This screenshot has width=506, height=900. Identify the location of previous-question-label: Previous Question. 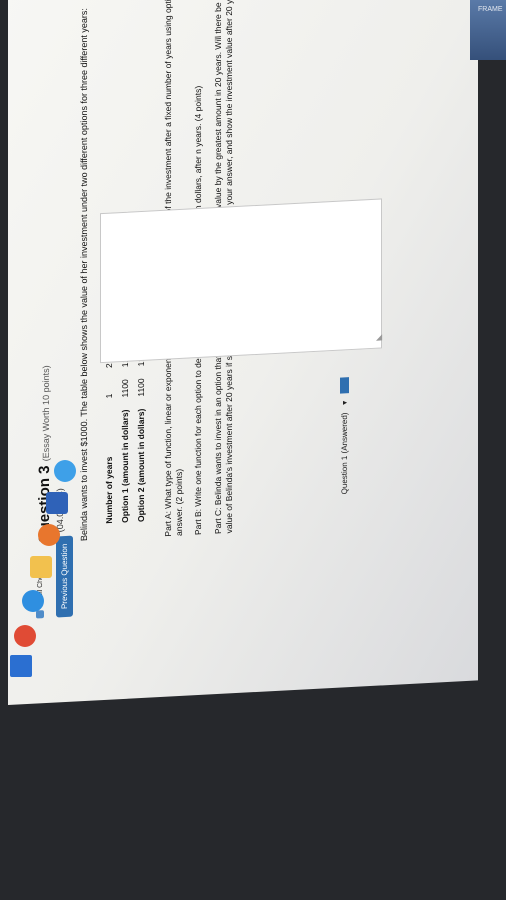
(64, 576).